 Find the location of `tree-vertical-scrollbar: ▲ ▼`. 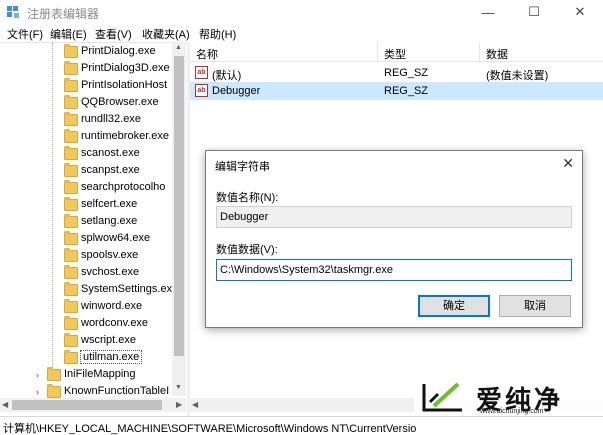

tree-vertical-scrollbar: ▲ ▼ is located at coordinates (179, 219).